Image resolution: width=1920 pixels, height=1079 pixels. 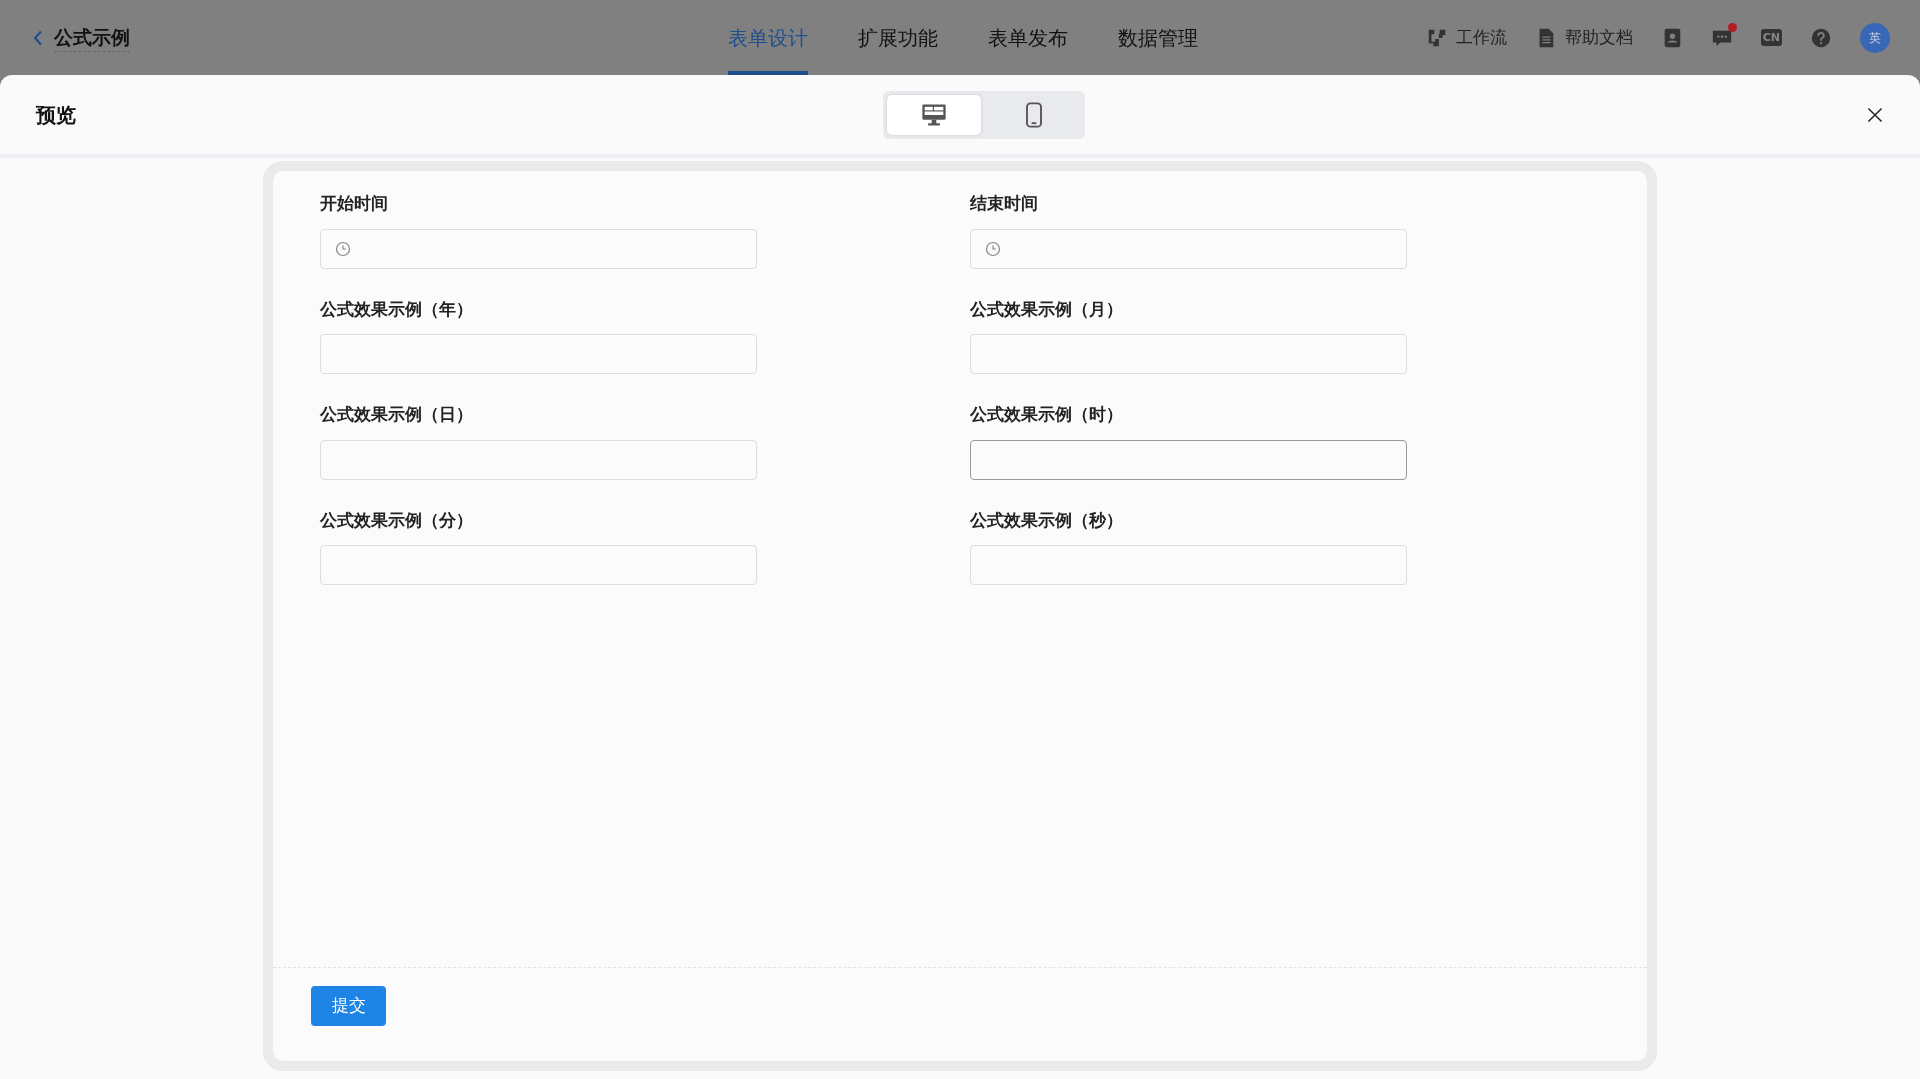 I want to click on desktop-view-button, so click(x=934, y=114).